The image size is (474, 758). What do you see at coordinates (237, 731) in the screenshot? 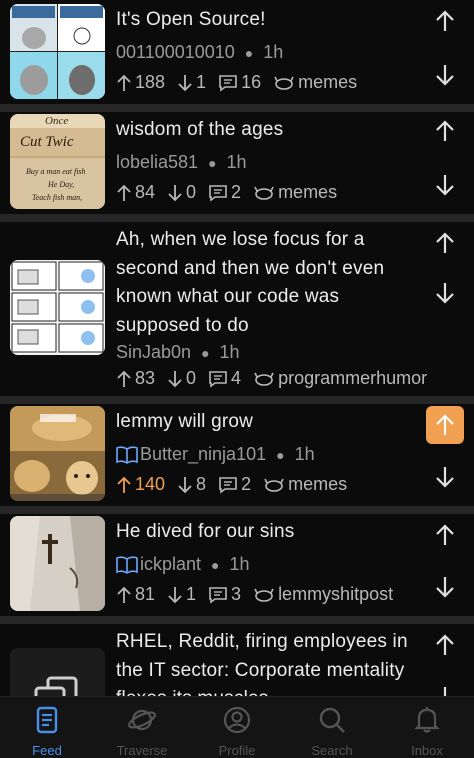
I see `tab-profile: Profile` at bounding box center [237, 731].